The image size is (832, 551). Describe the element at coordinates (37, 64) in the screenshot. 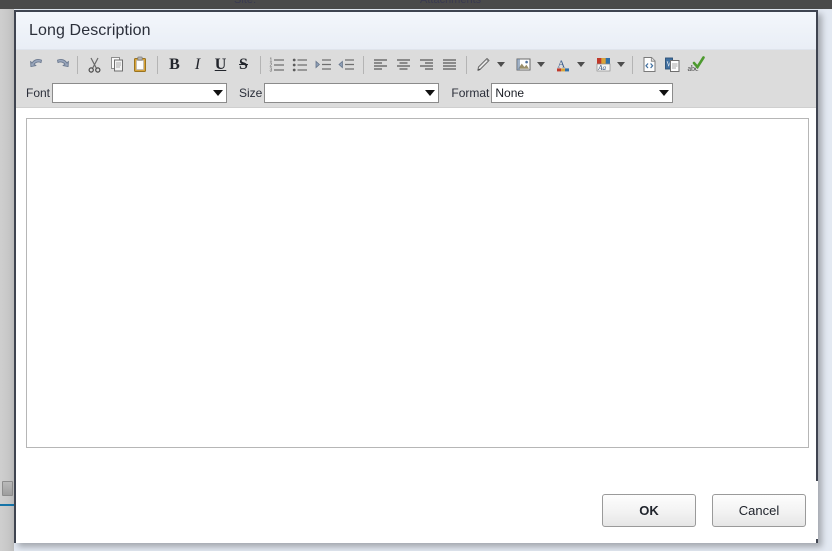

I see `undo-icon` at that location.